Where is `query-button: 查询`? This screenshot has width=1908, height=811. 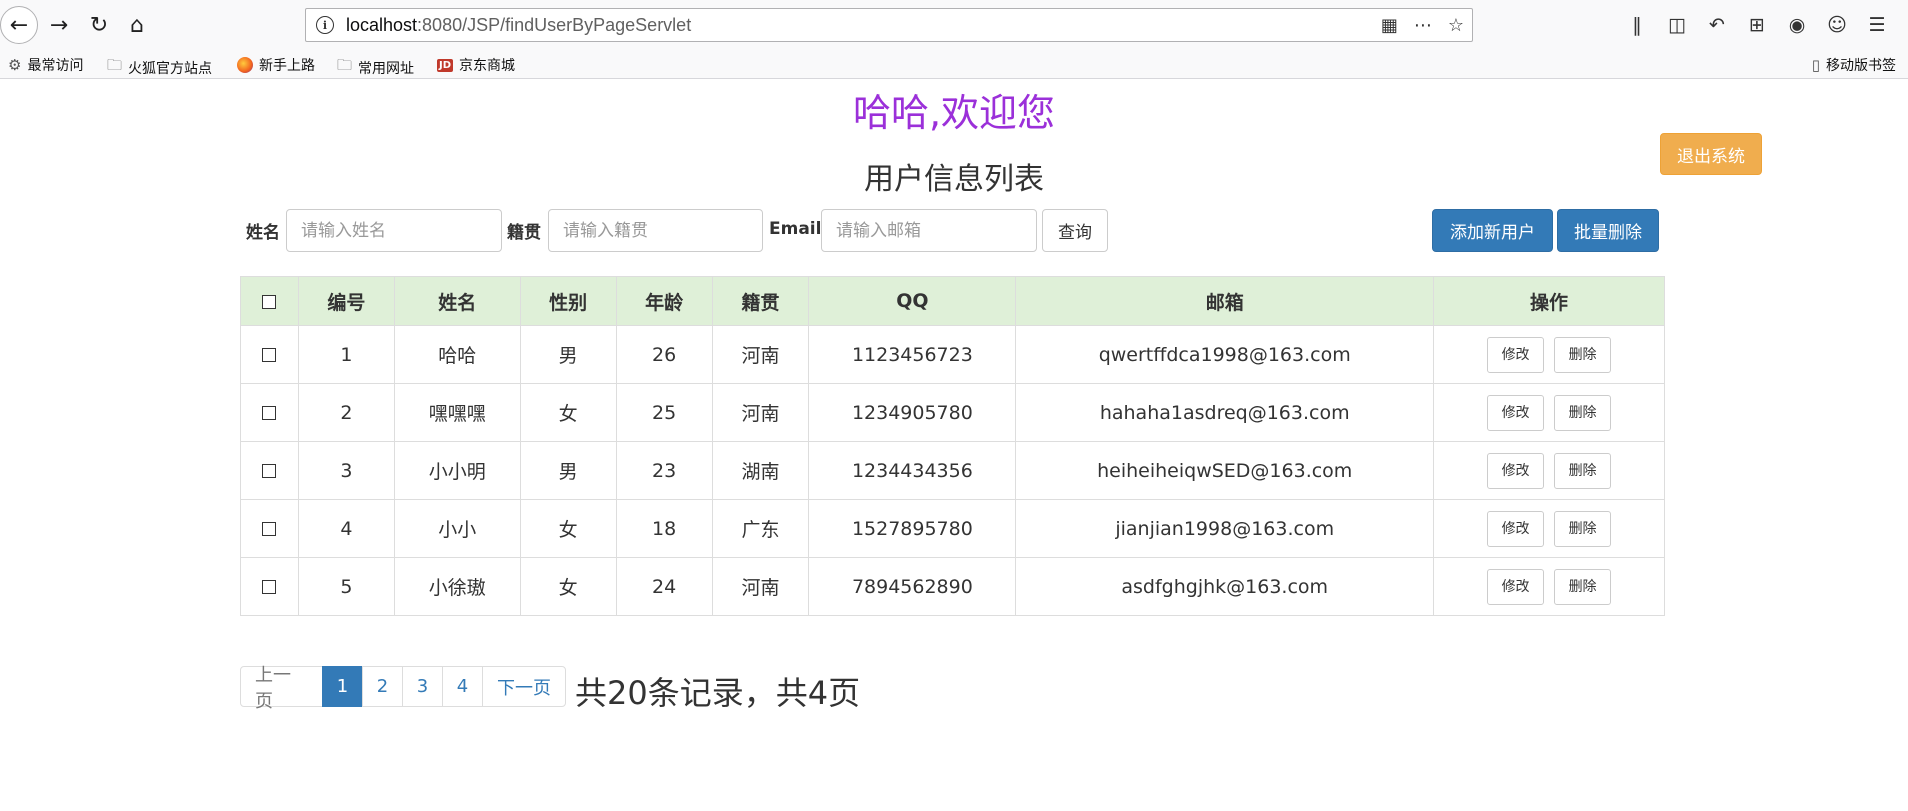
query-button: 查询 is located at coordinates (1075, 230).